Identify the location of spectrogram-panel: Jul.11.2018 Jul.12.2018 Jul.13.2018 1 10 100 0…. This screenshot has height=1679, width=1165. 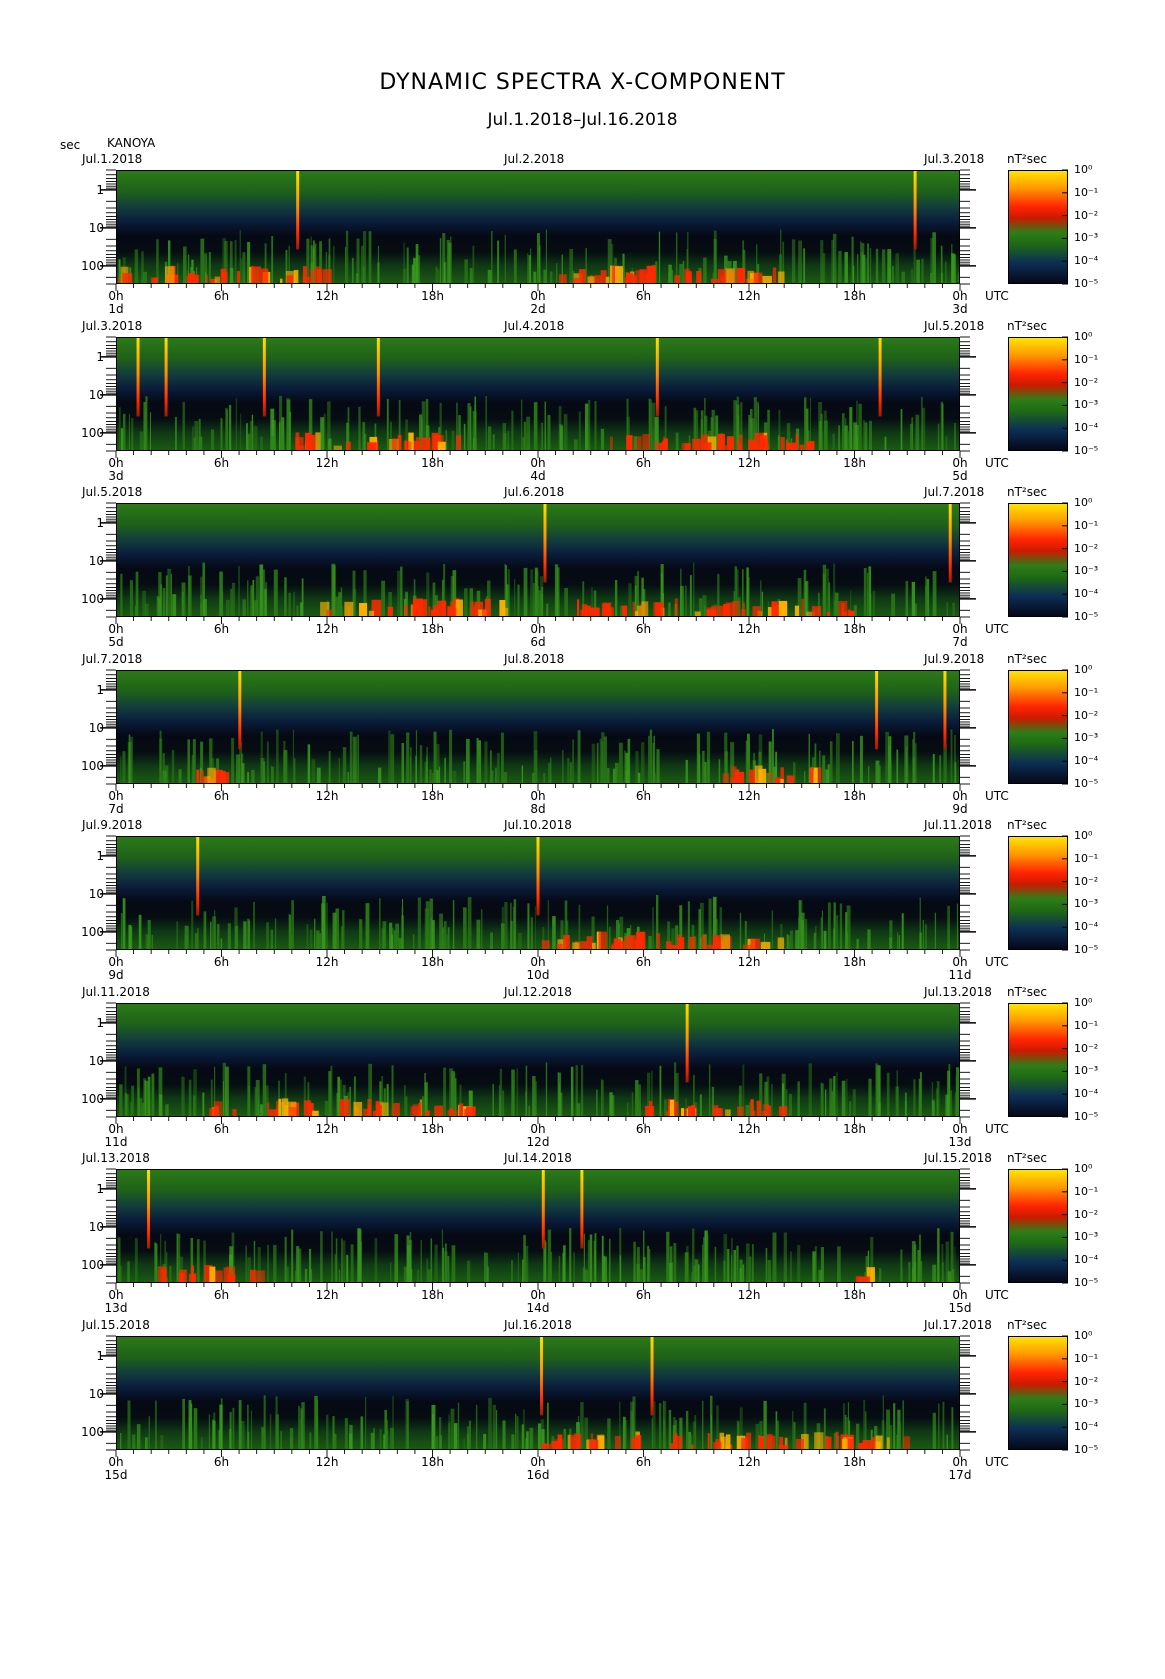
(582, 1070).